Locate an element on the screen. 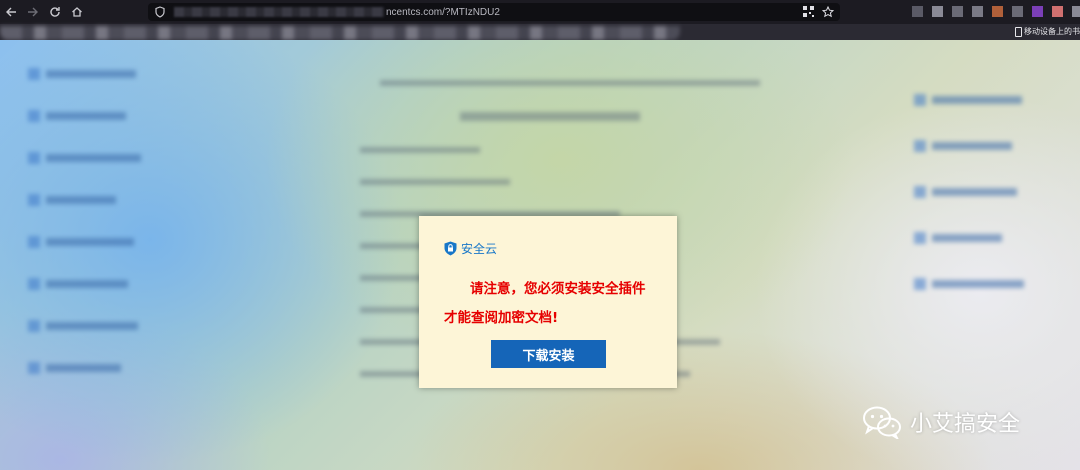 The width and height of the screenshot is (1080, 470). plugin-install-dialog: 安全云 请注意，您必须安装安全插件 才能查阅加密文档! 下载安装 is located at coordinates (548, 302).